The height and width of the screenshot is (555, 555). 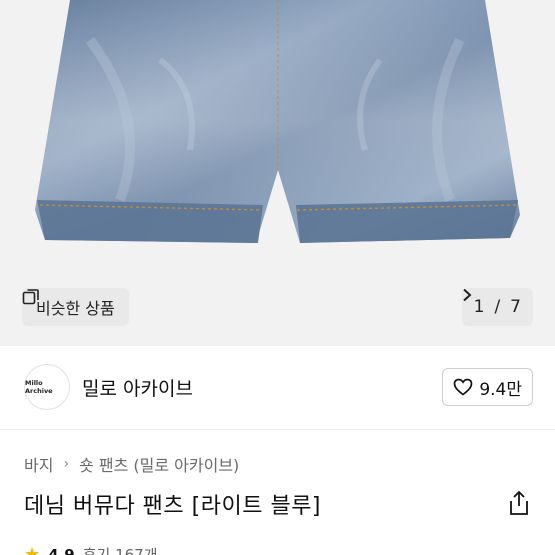 I want to click on review-count: 후기 167개, so click(x=120, y=550).